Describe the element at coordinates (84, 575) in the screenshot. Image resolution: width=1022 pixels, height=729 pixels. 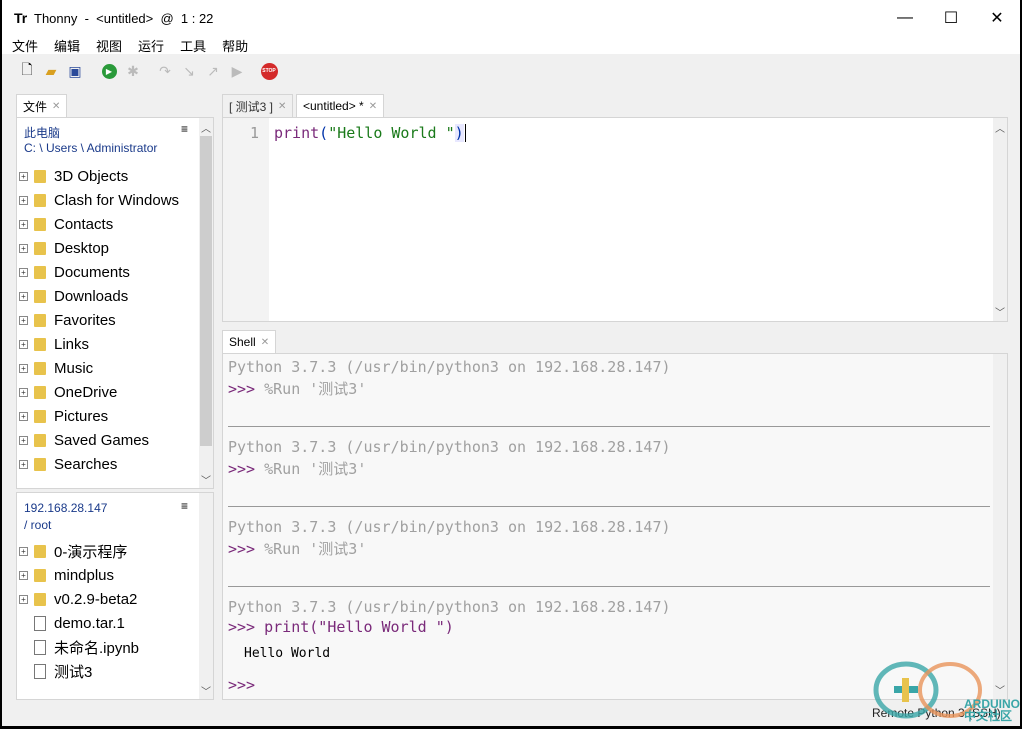
I see `item-label: mindplus` at that location.